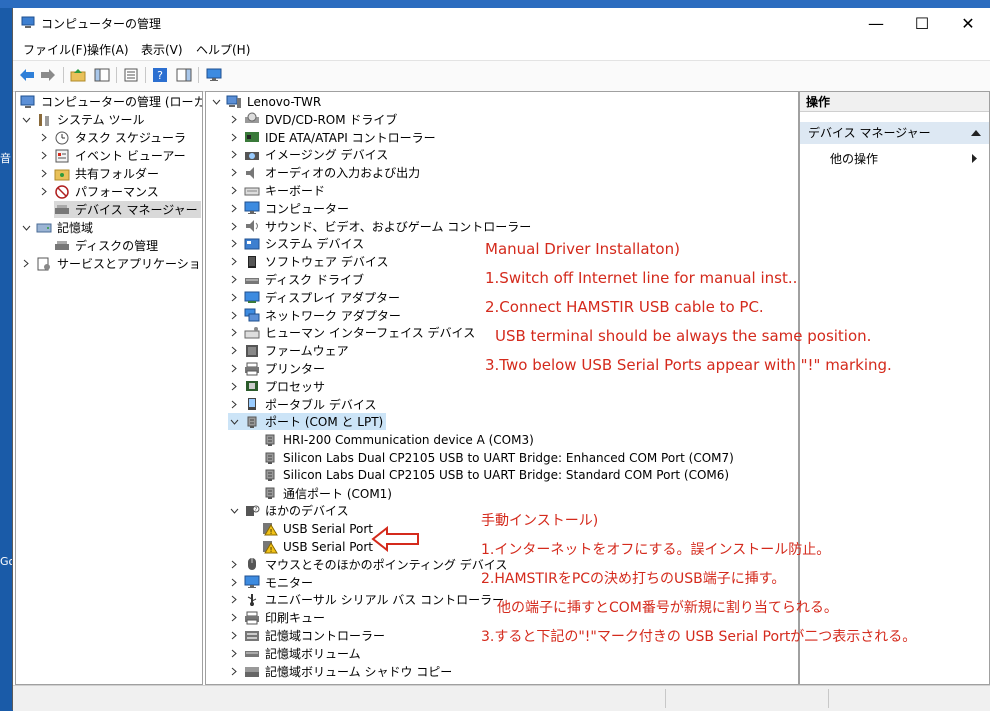 This screenshot has height=711, width=990. Describe the element at coordinates (82, 119) in the screenshot. I see `tree-item-system-tools: システム ツール` at that location.